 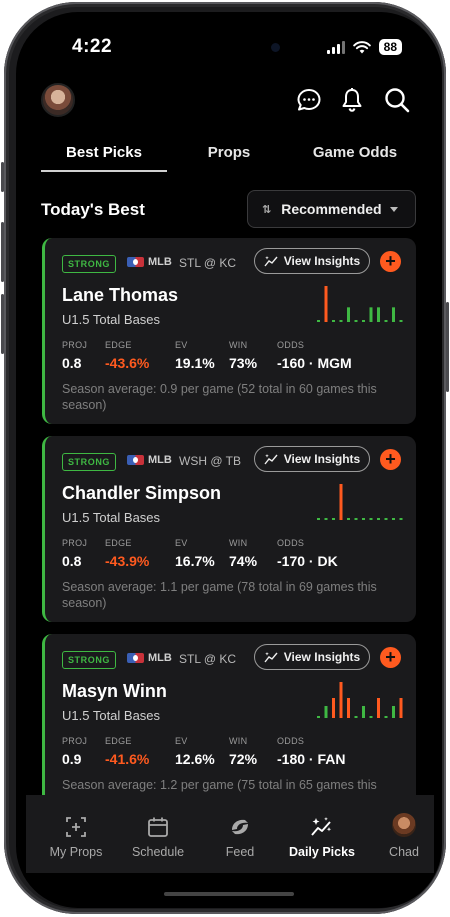 I want to click on stat-odds: ODDS -170 · DK, so click(x=307, y=553).